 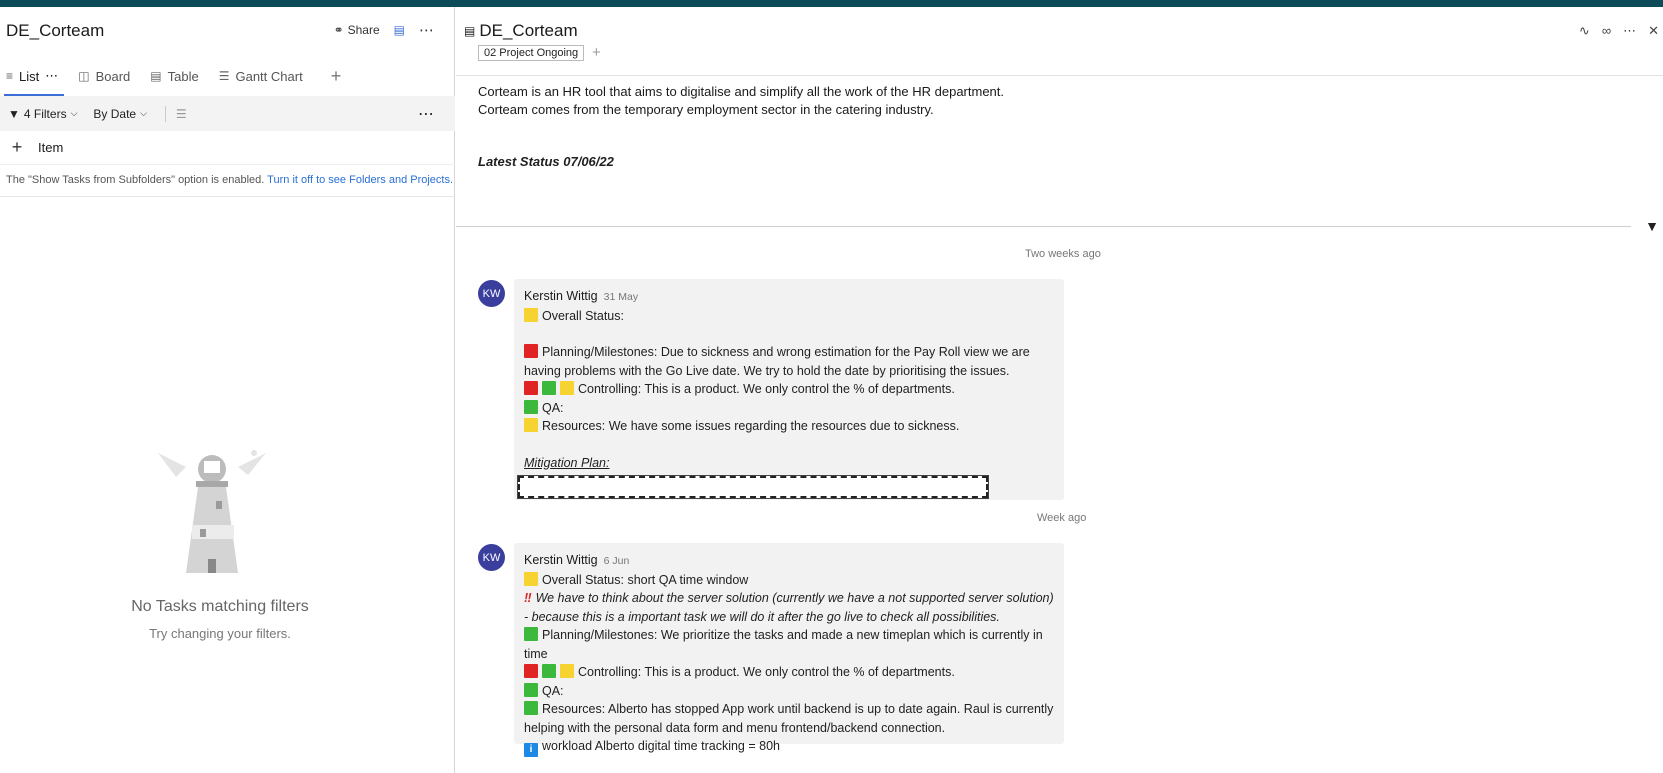 I want to click on checklist-icon: ☰, so click(x=181, y=114).